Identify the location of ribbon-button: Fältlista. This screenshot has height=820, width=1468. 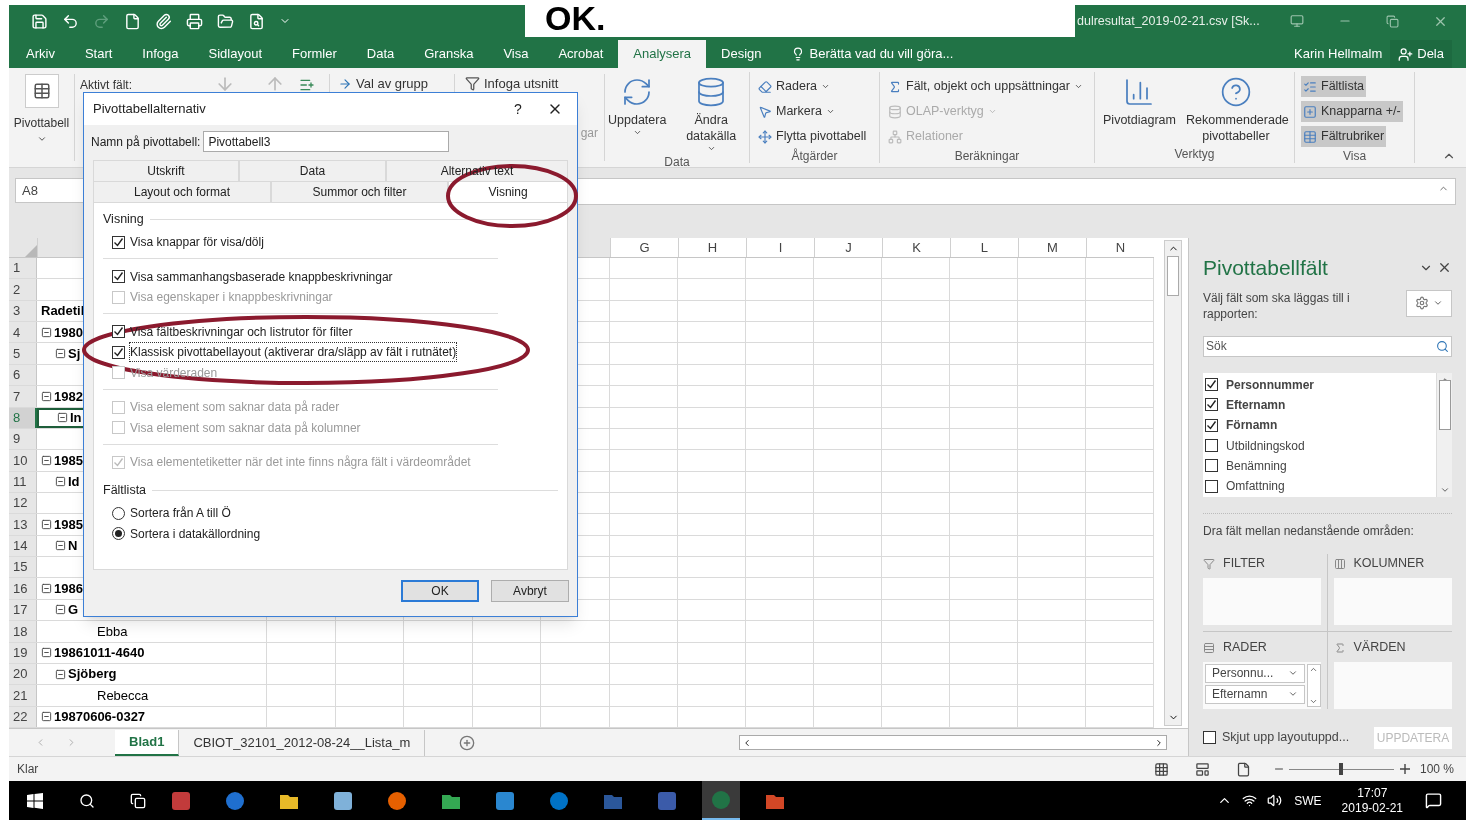
(1334, 86).